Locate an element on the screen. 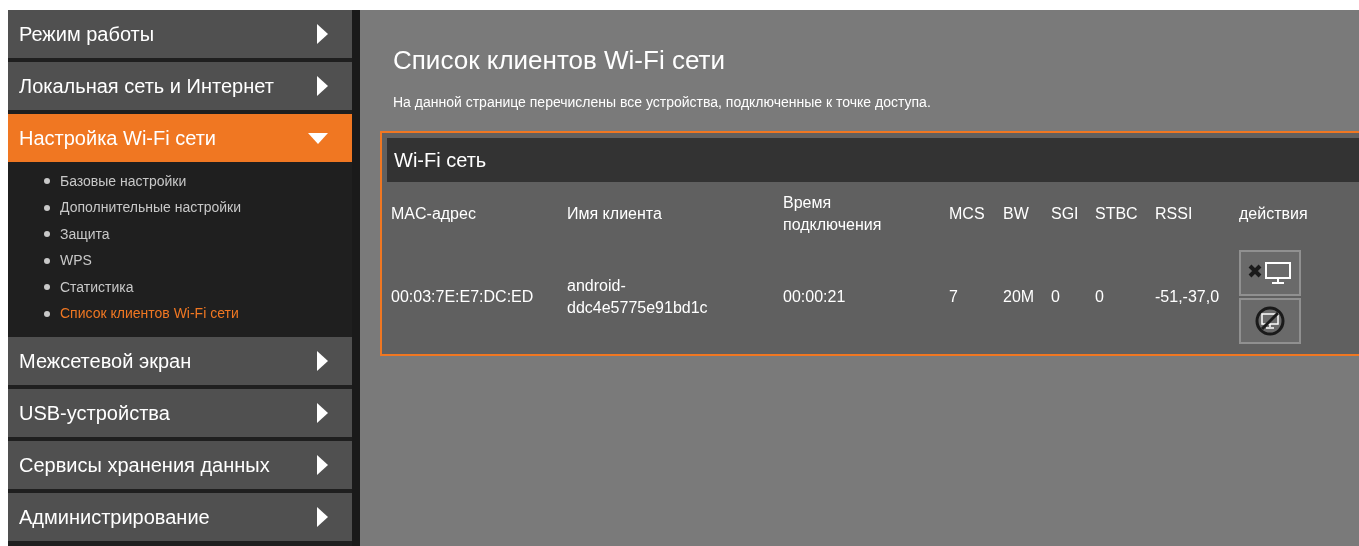 This screenshot has width=1359, height=546. sidebar-item: Сервисы хранения данных is located at coordinates (180, 465).